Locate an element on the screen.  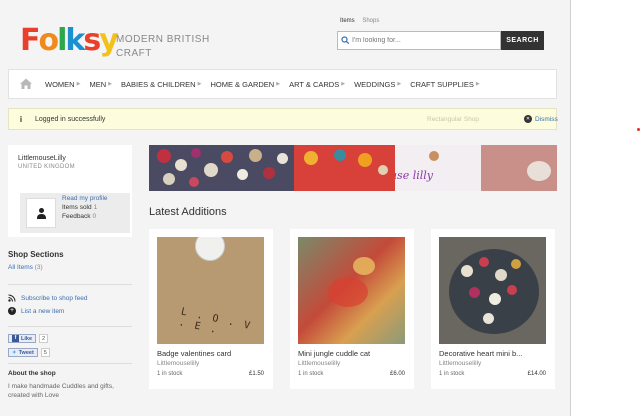
banner-photo-image is located at coordinates (519, 168).